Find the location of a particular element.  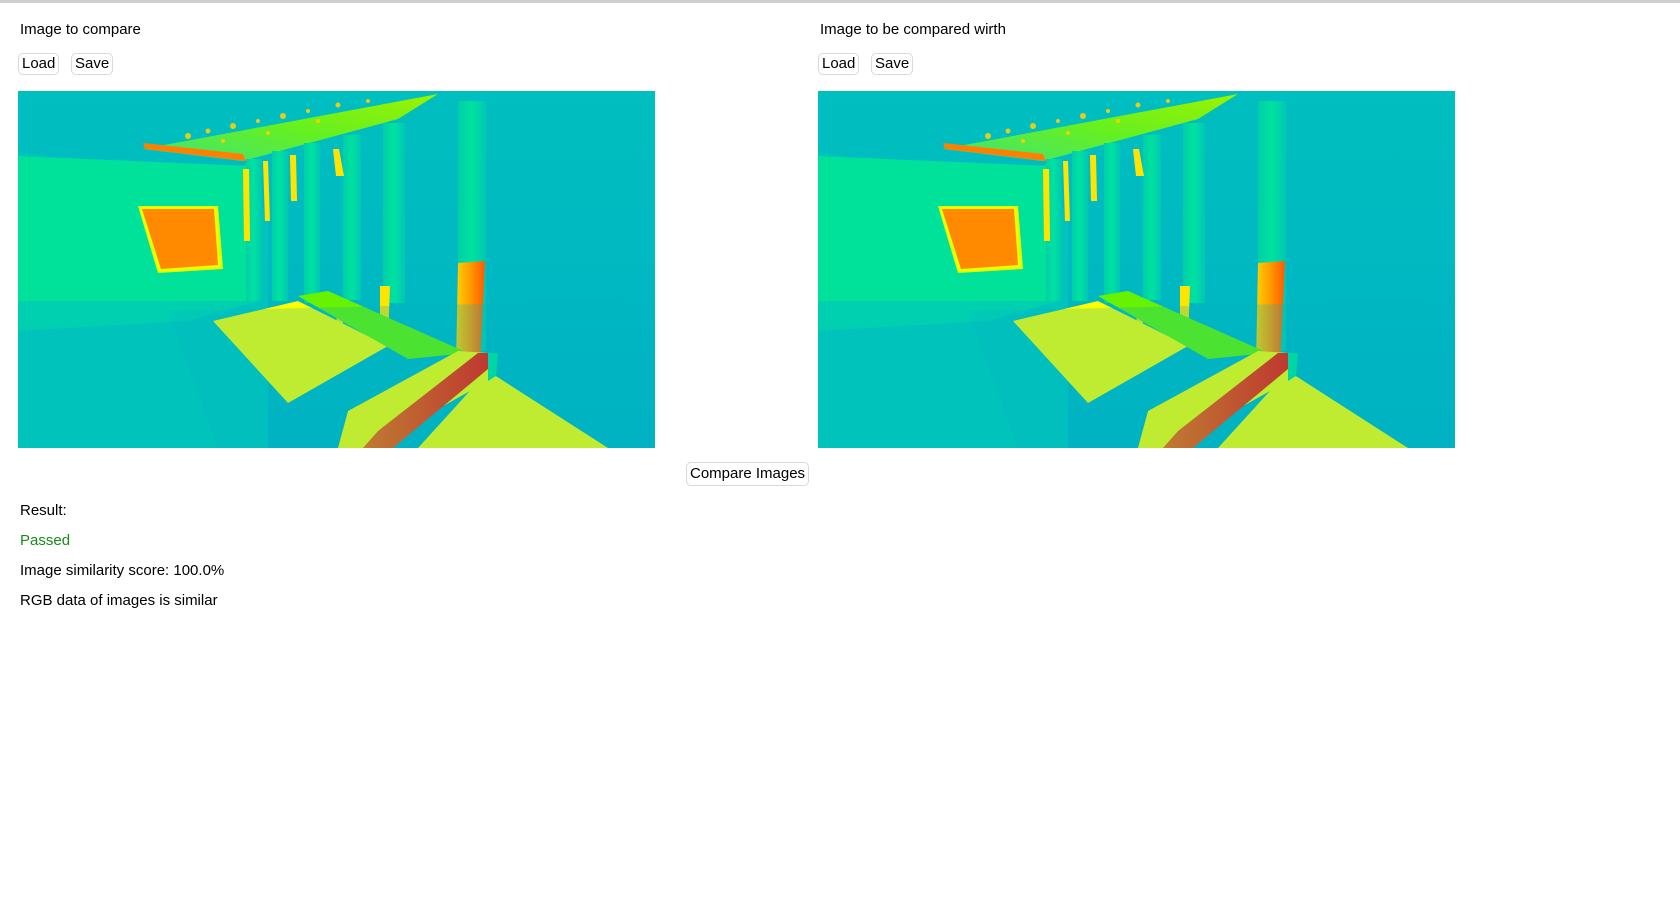

compare-images-button: Compare Images is located at coordinates (748, 474).